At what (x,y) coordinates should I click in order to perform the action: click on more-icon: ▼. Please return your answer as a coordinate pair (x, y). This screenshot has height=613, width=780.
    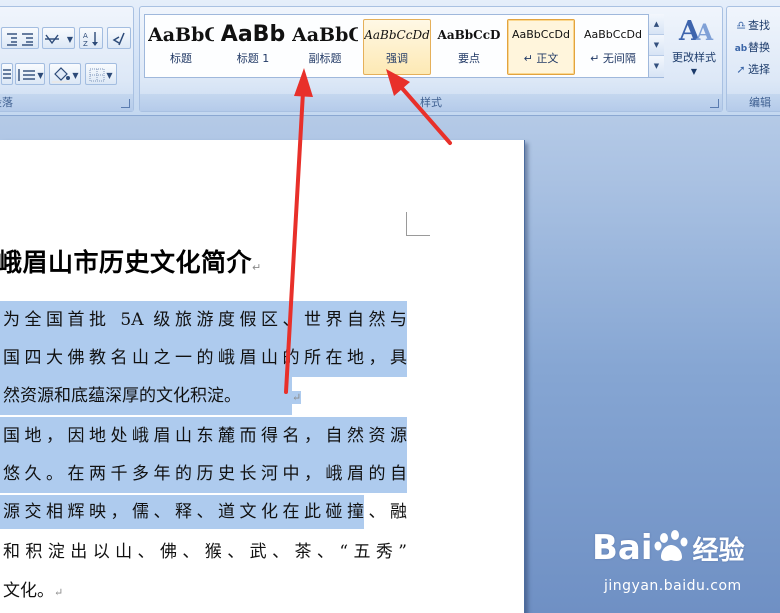
    Looking at the image, I should click on (656, 66).